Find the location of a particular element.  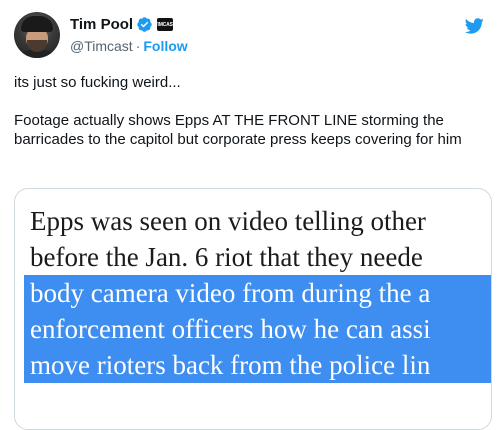

author-avatar is located at coordinates (37, 35).